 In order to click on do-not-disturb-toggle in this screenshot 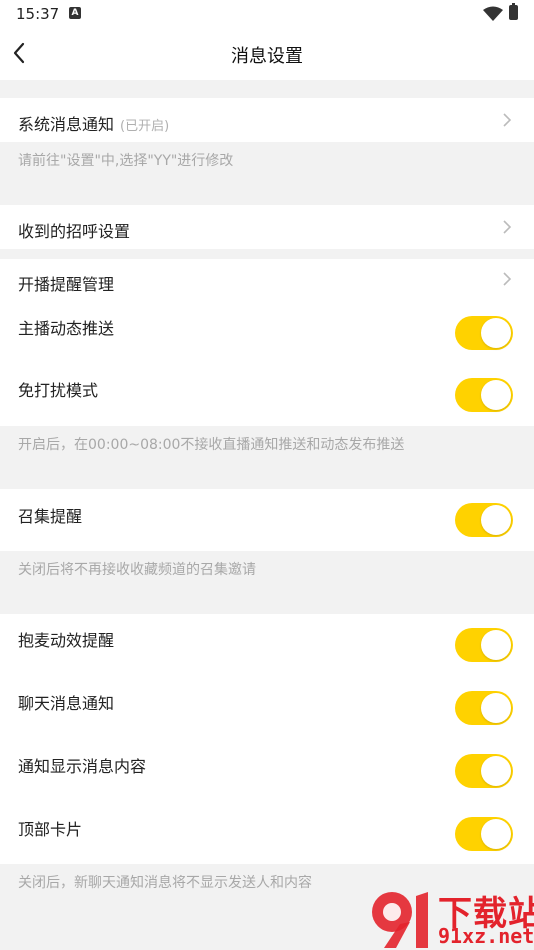, I will do `click(484, 395)`.